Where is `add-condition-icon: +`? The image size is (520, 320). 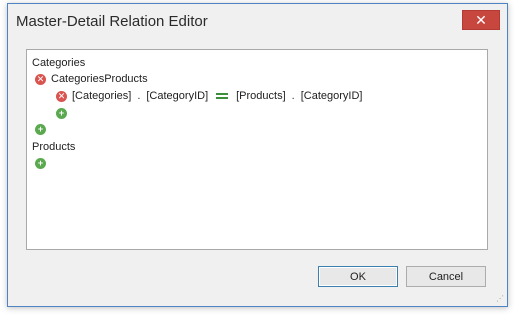
add-condition-icon: + is located at coordinates (61, 113).